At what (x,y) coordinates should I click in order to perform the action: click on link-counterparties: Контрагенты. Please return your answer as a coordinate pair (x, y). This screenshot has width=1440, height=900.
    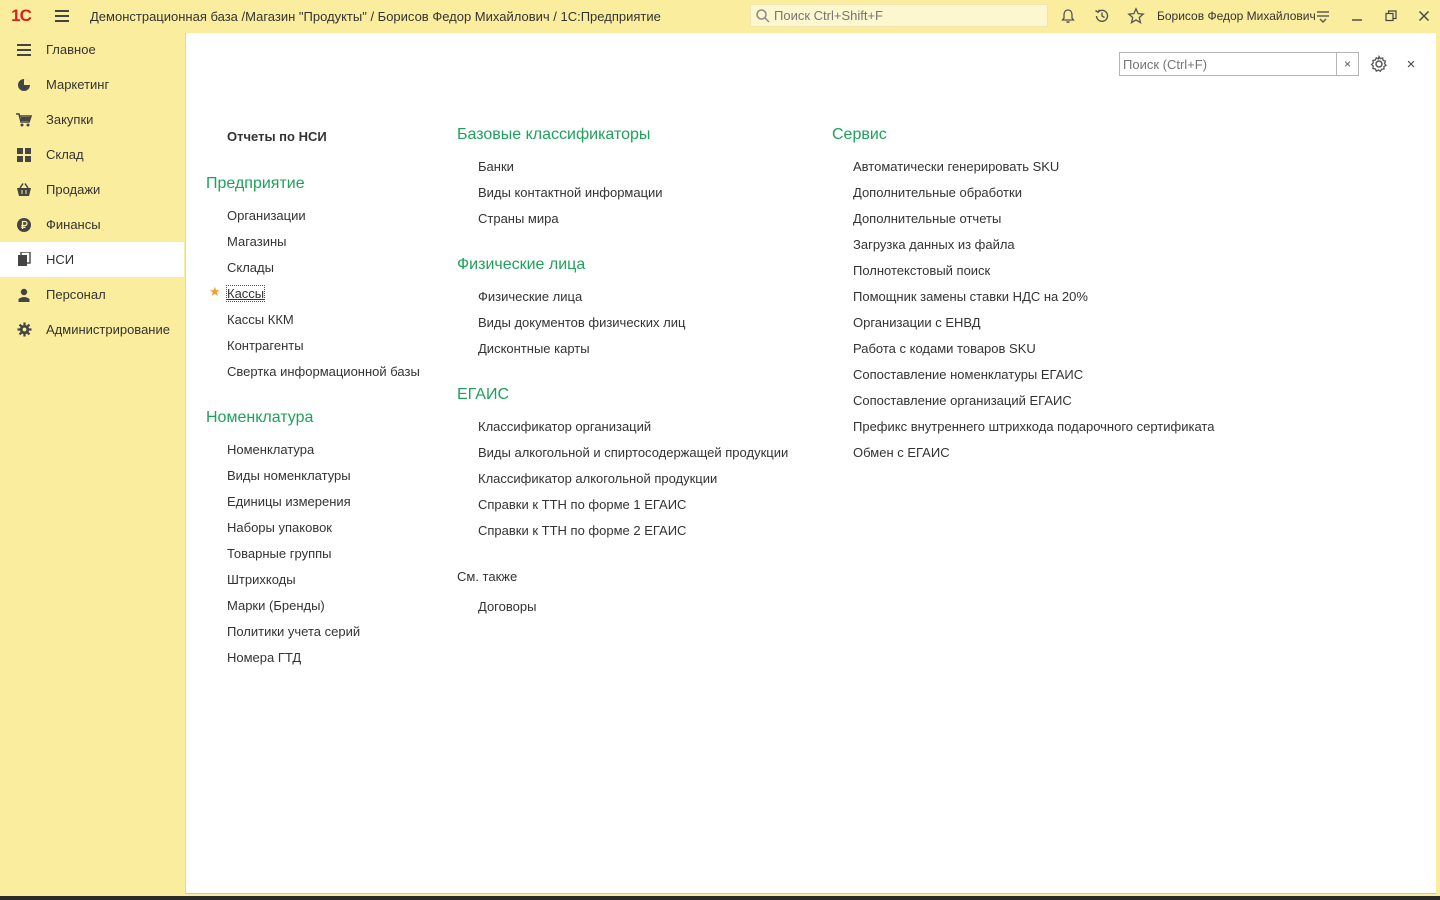
    Looking at the image, I should click on (265, 345).